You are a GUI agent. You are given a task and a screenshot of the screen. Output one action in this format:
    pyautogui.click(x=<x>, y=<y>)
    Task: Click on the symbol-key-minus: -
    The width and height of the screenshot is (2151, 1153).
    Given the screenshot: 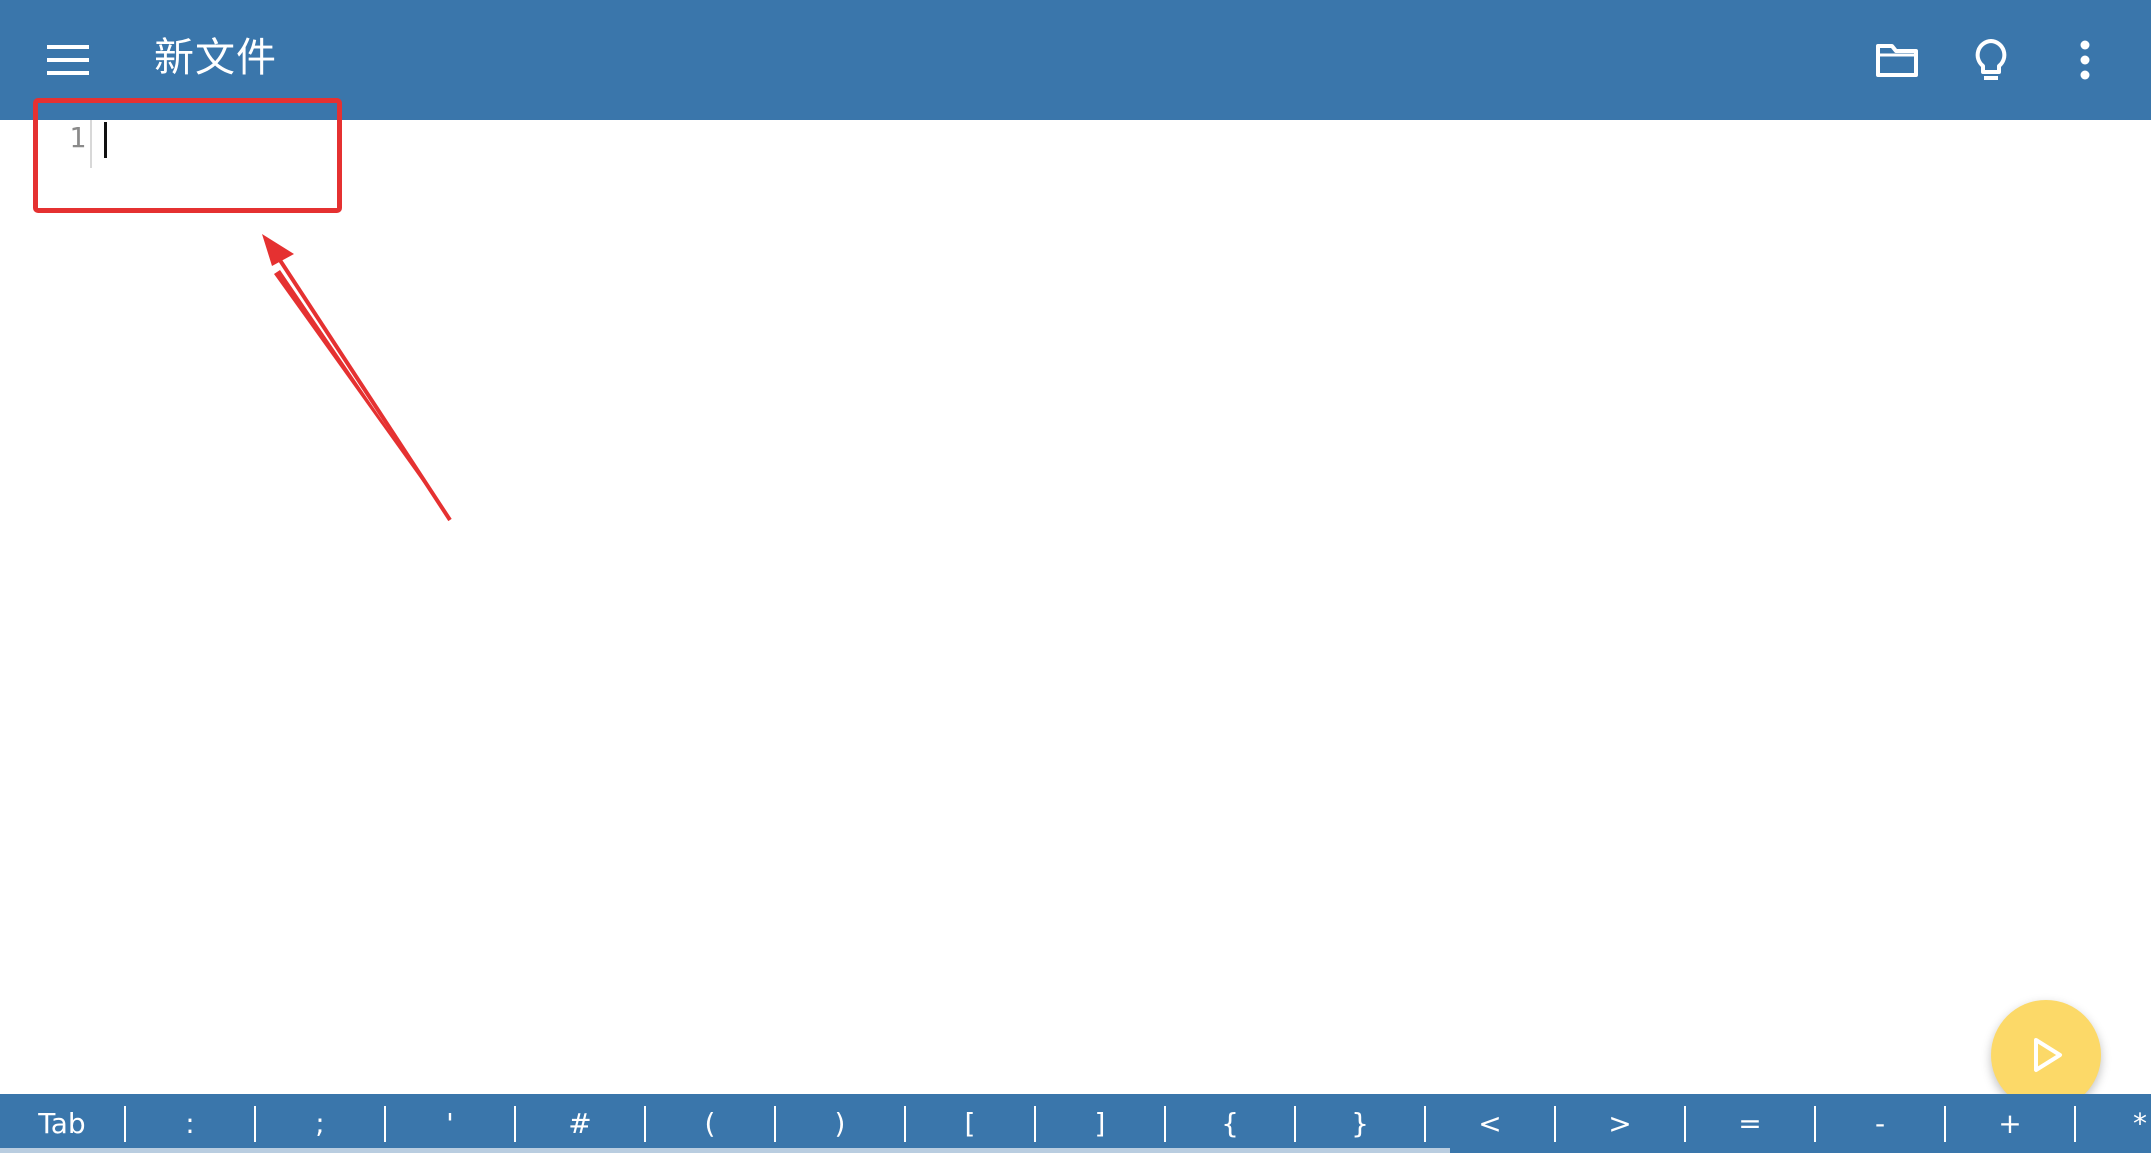 What is the action you would take?
    pyautogui.click(x=1880, y=1123)
    